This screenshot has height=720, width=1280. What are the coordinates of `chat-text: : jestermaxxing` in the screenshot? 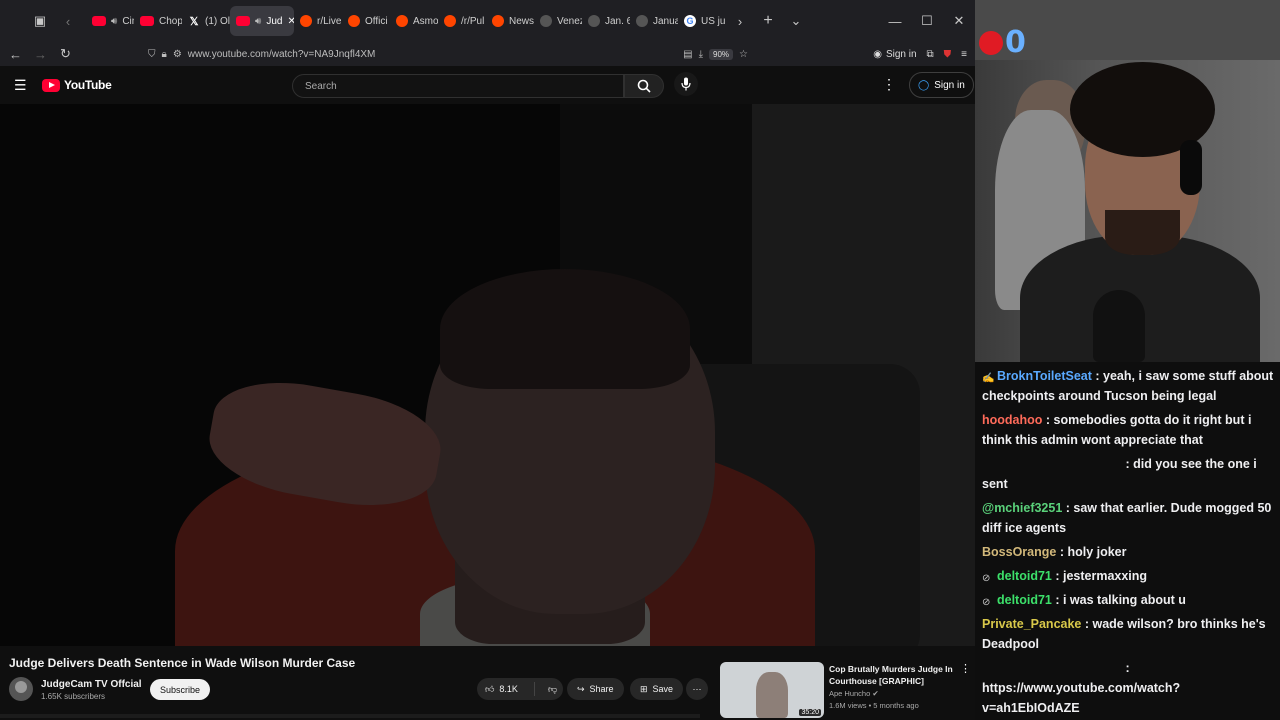 It's located at (1099, 576).